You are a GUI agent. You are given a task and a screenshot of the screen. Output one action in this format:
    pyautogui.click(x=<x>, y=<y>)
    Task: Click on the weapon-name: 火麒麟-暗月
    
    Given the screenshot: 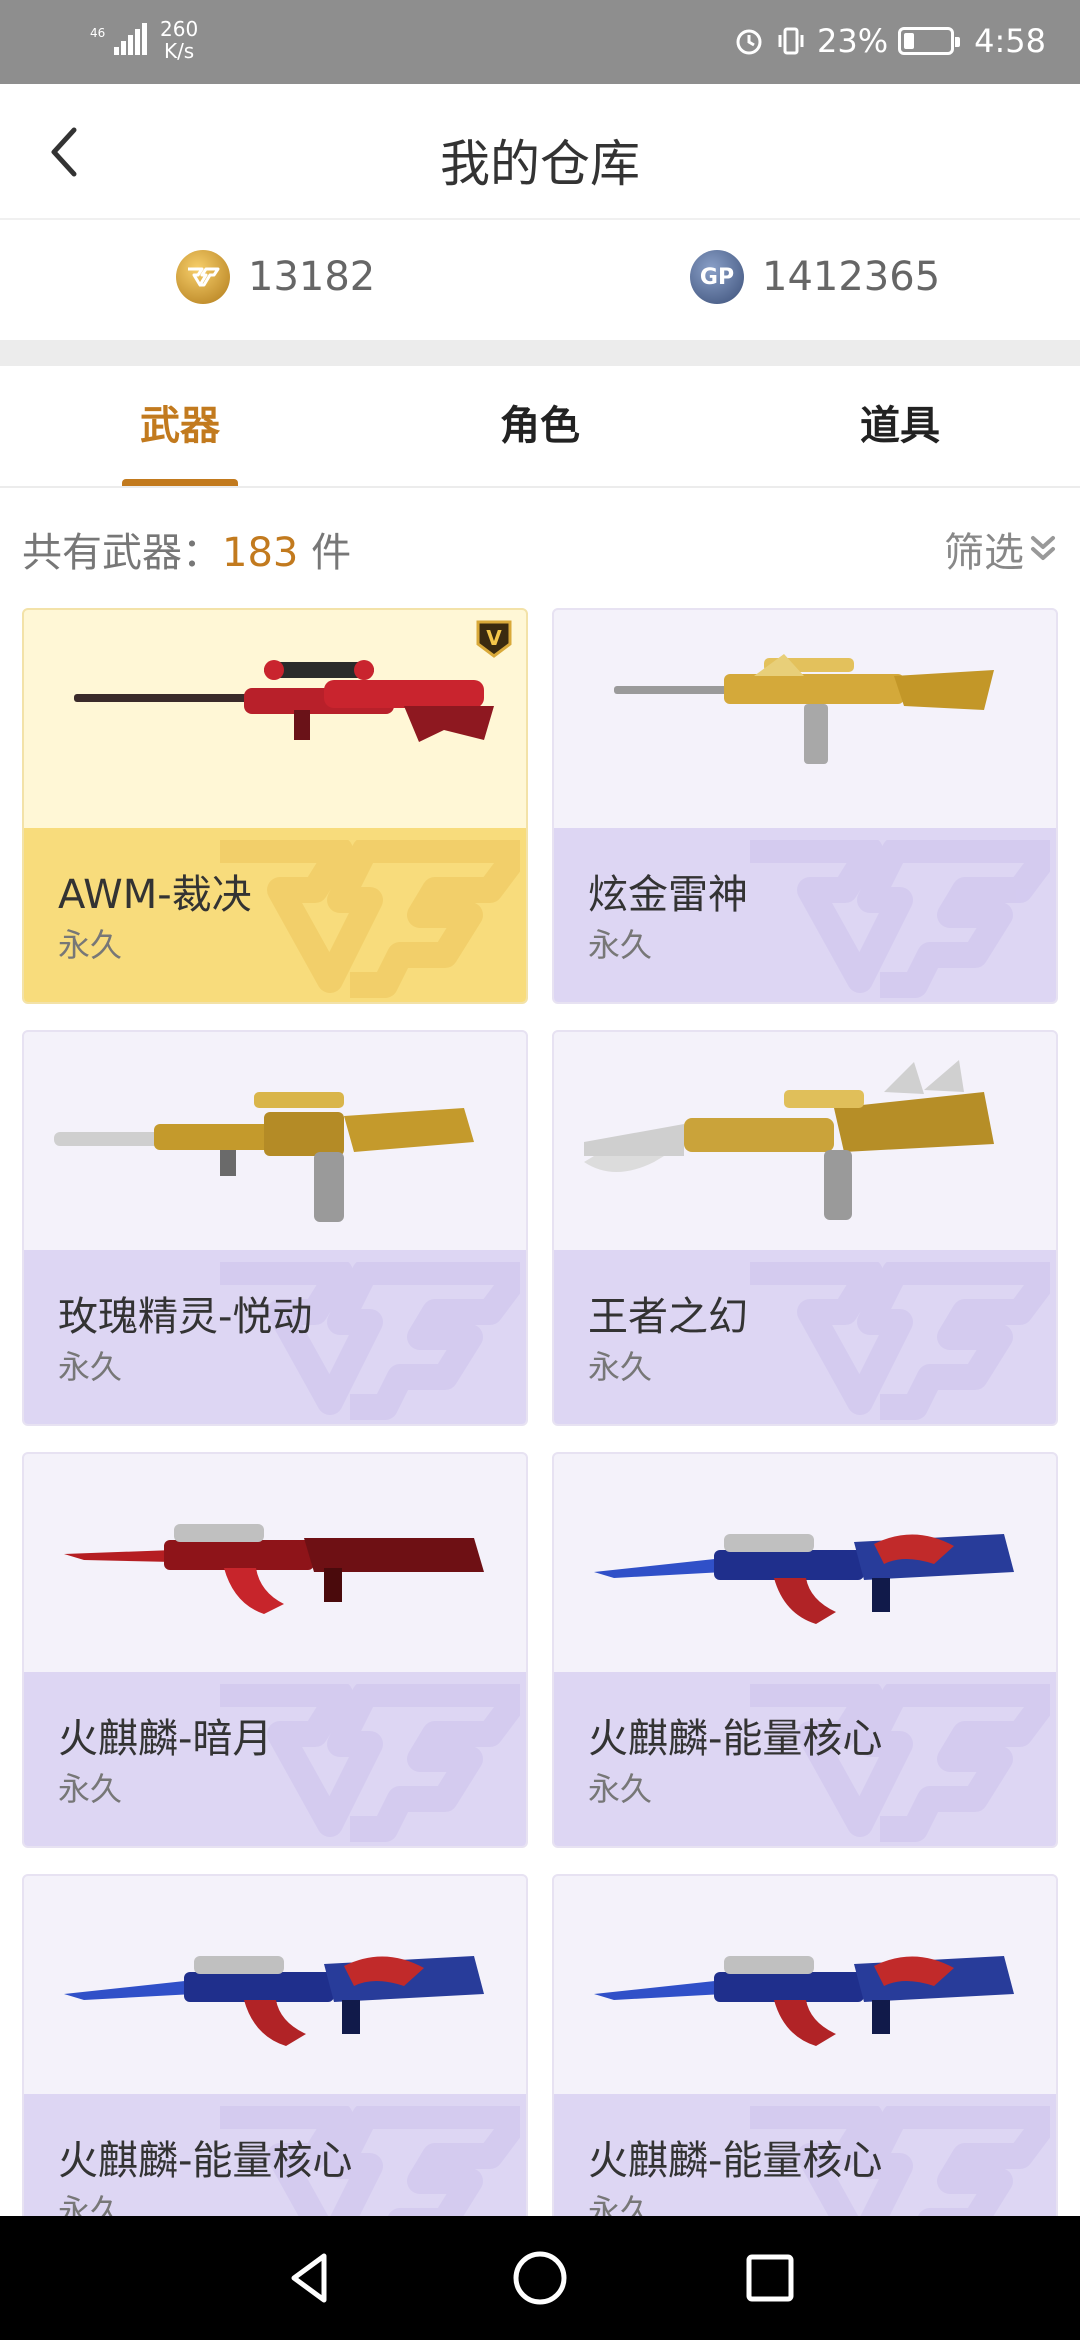 What is the action you would take?
    pyautogui.click(x=165, y=1739)
    